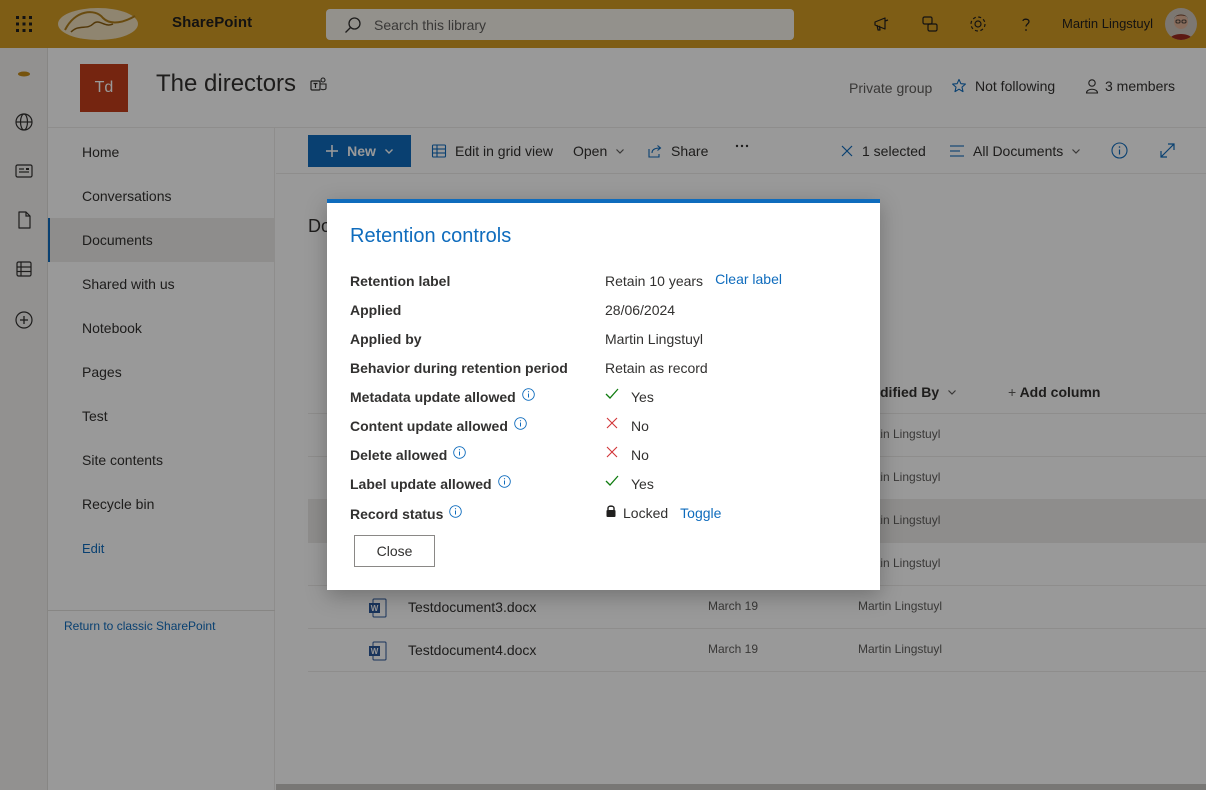 This screenshot has height=790, width=1206. Describe the element at coordinates (376, 310) in the screenshot. I see `applied-label: Applied` at that location.